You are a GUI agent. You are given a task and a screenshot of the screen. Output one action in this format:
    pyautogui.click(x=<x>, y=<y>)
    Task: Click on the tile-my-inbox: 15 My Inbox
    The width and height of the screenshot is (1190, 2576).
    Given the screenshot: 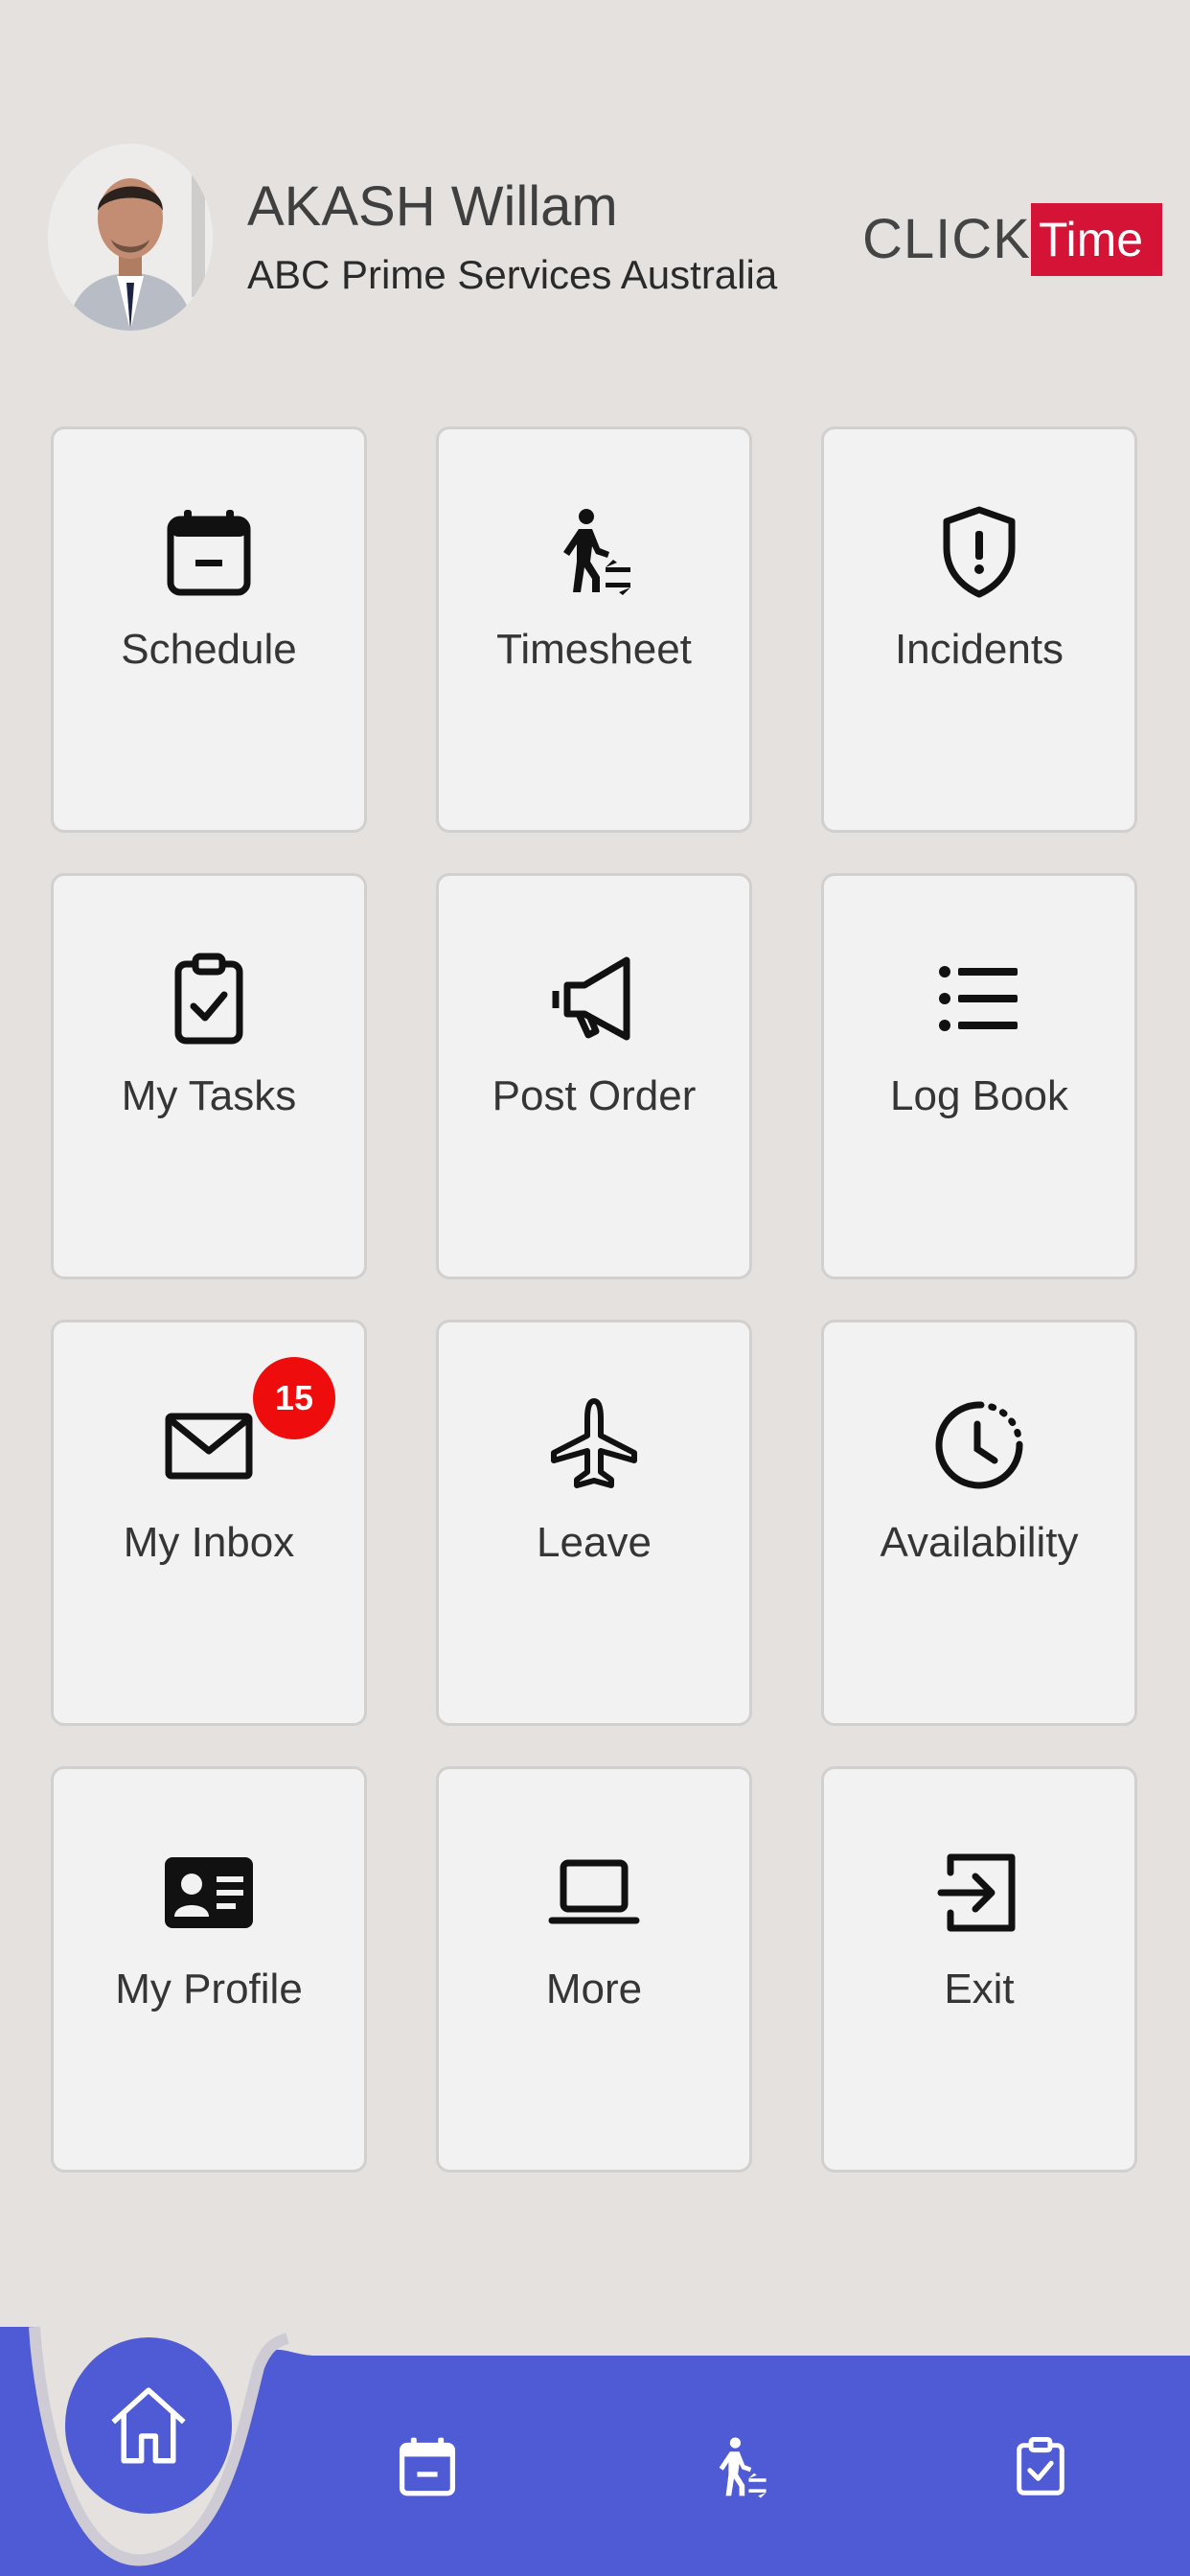 What is the action you would take?
    pyautogui.click(x=209, y=1523)
    